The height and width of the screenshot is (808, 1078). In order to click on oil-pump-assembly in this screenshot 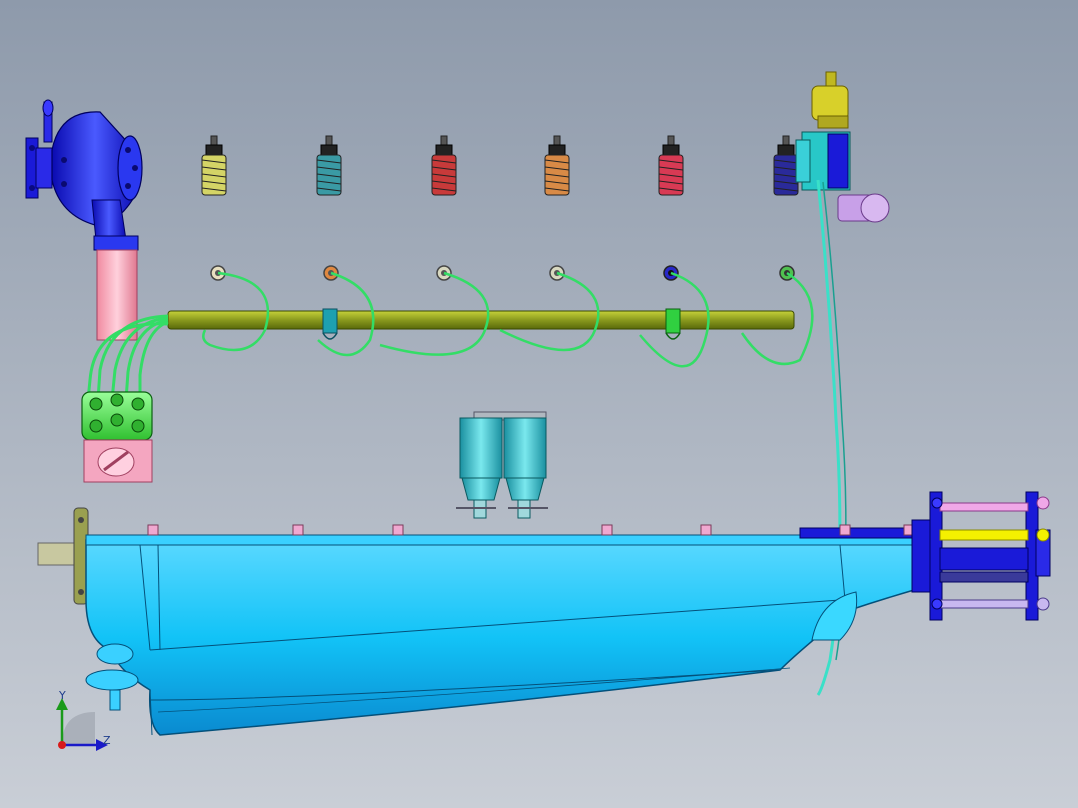, I will do `click(981, 556)`.